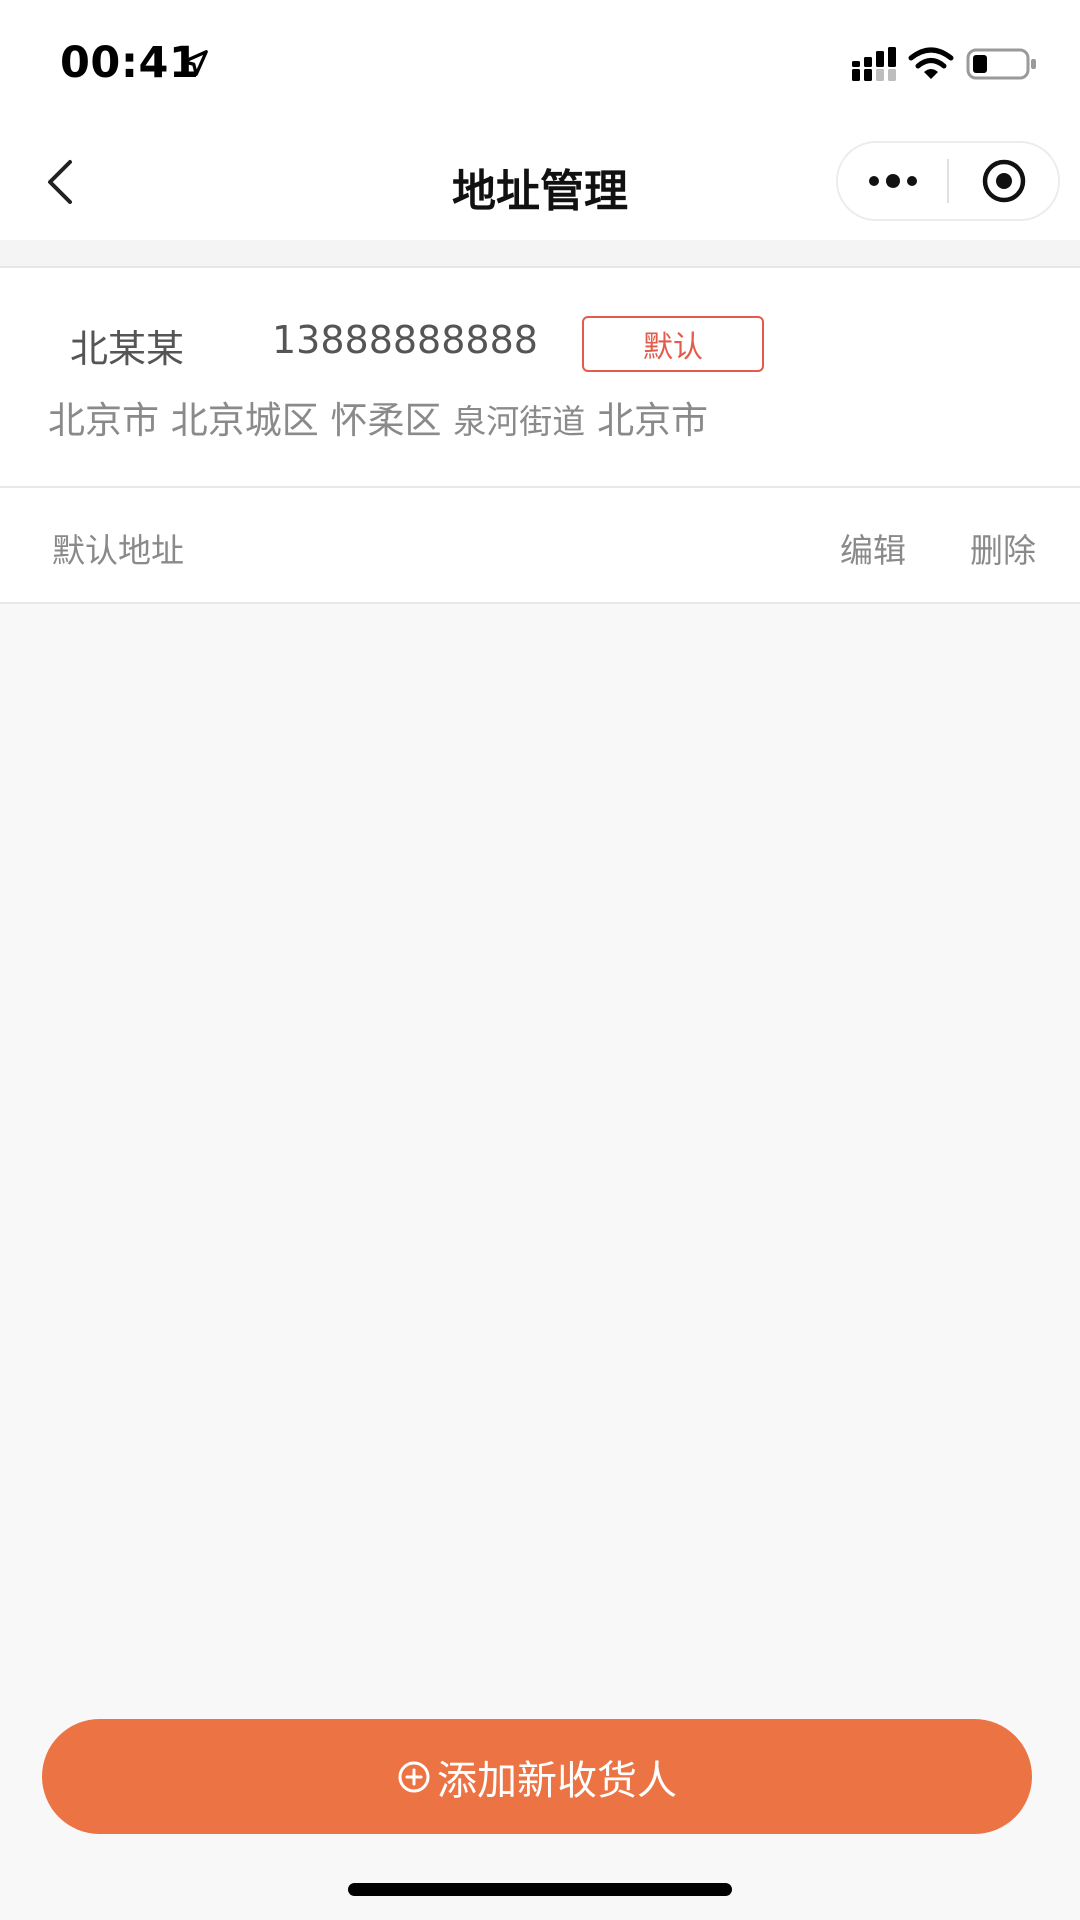  Describe the element at coordinates (653, 420) in the screenshot. I see `address-detail: 北京市` at that location.